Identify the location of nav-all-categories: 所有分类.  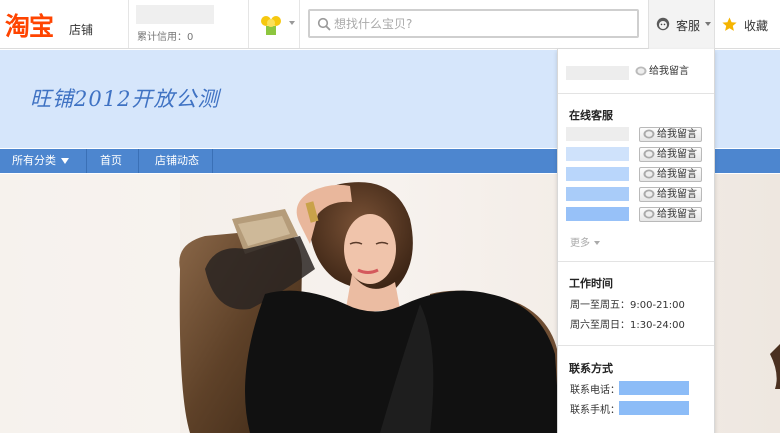
(40, 161).